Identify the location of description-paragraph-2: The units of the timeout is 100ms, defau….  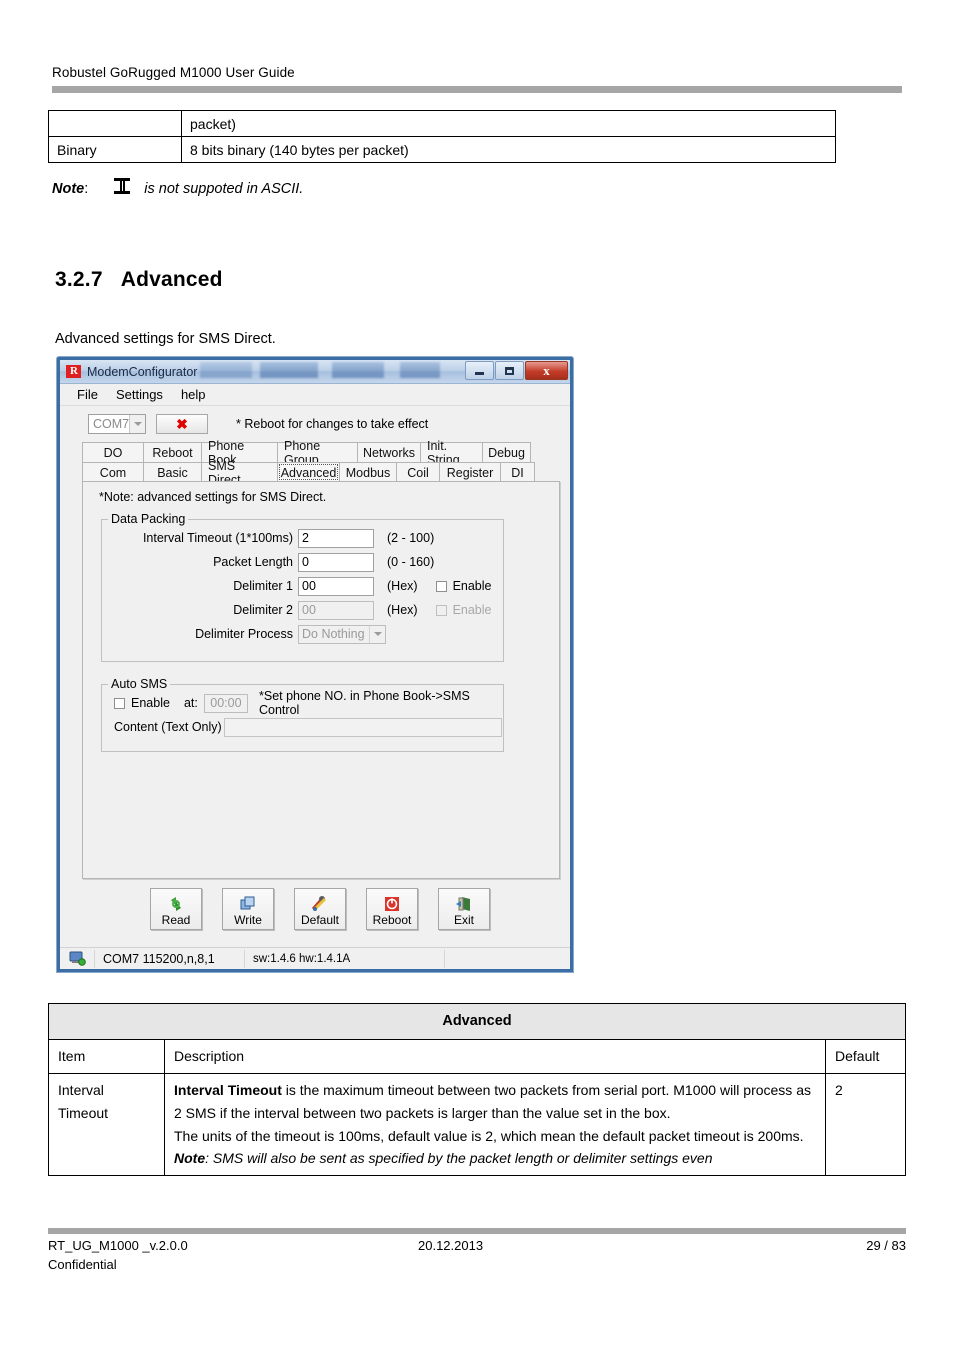
(489, 1135).